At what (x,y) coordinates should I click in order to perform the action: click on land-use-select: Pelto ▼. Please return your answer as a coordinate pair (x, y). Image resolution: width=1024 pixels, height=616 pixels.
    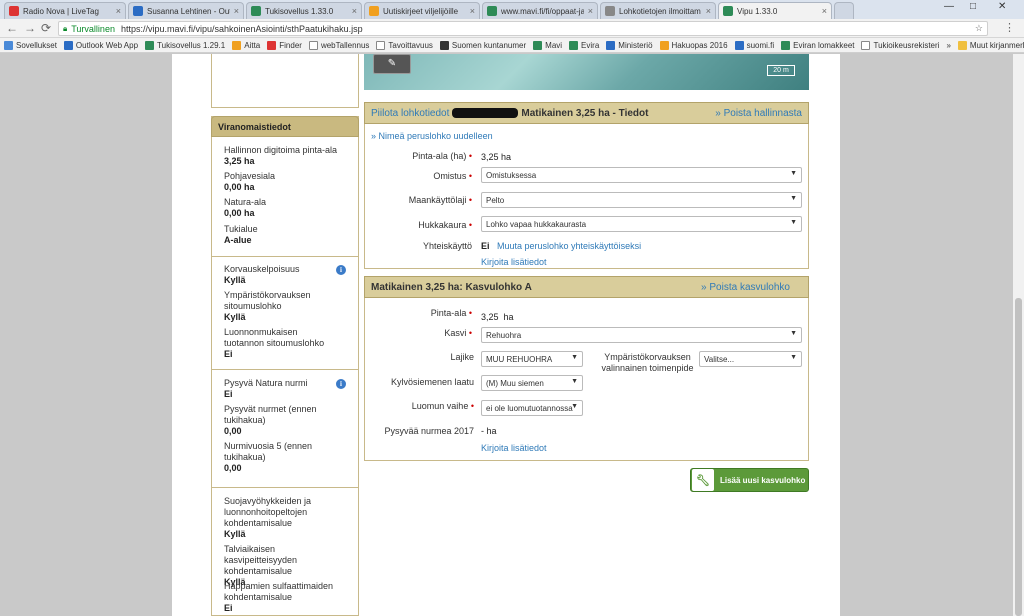
    Looking at the image, I should click on (641, 200).